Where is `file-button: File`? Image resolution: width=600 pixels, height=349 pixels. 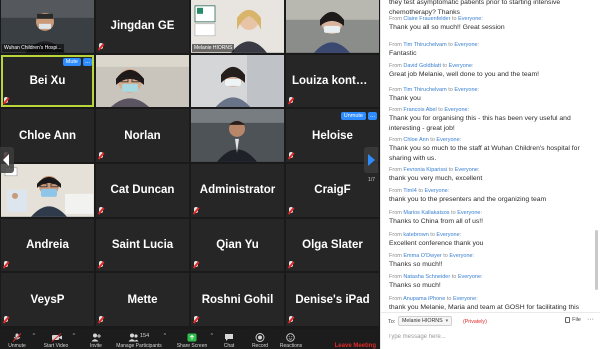 file-button: File is located at coordinates (573, 320).